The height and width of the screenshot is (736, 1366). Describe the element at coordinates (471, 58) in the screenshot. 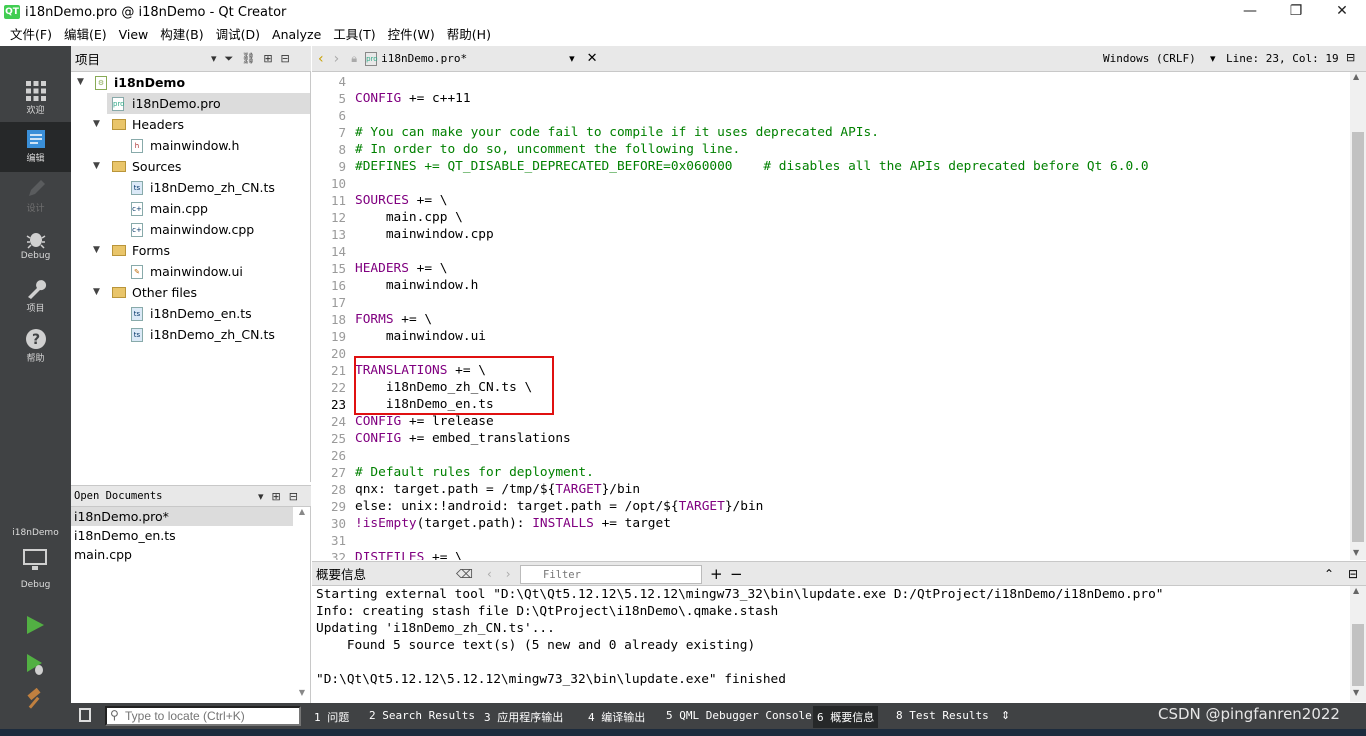

I see `editor-file-name: i18nDemo.pro*` at that location.